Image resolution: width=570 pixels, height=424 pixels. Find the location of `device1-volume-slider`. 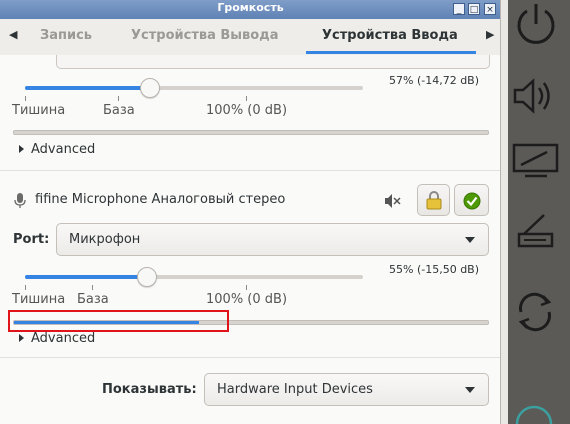

device1-volume-slider is located at coordinates (194, 88).